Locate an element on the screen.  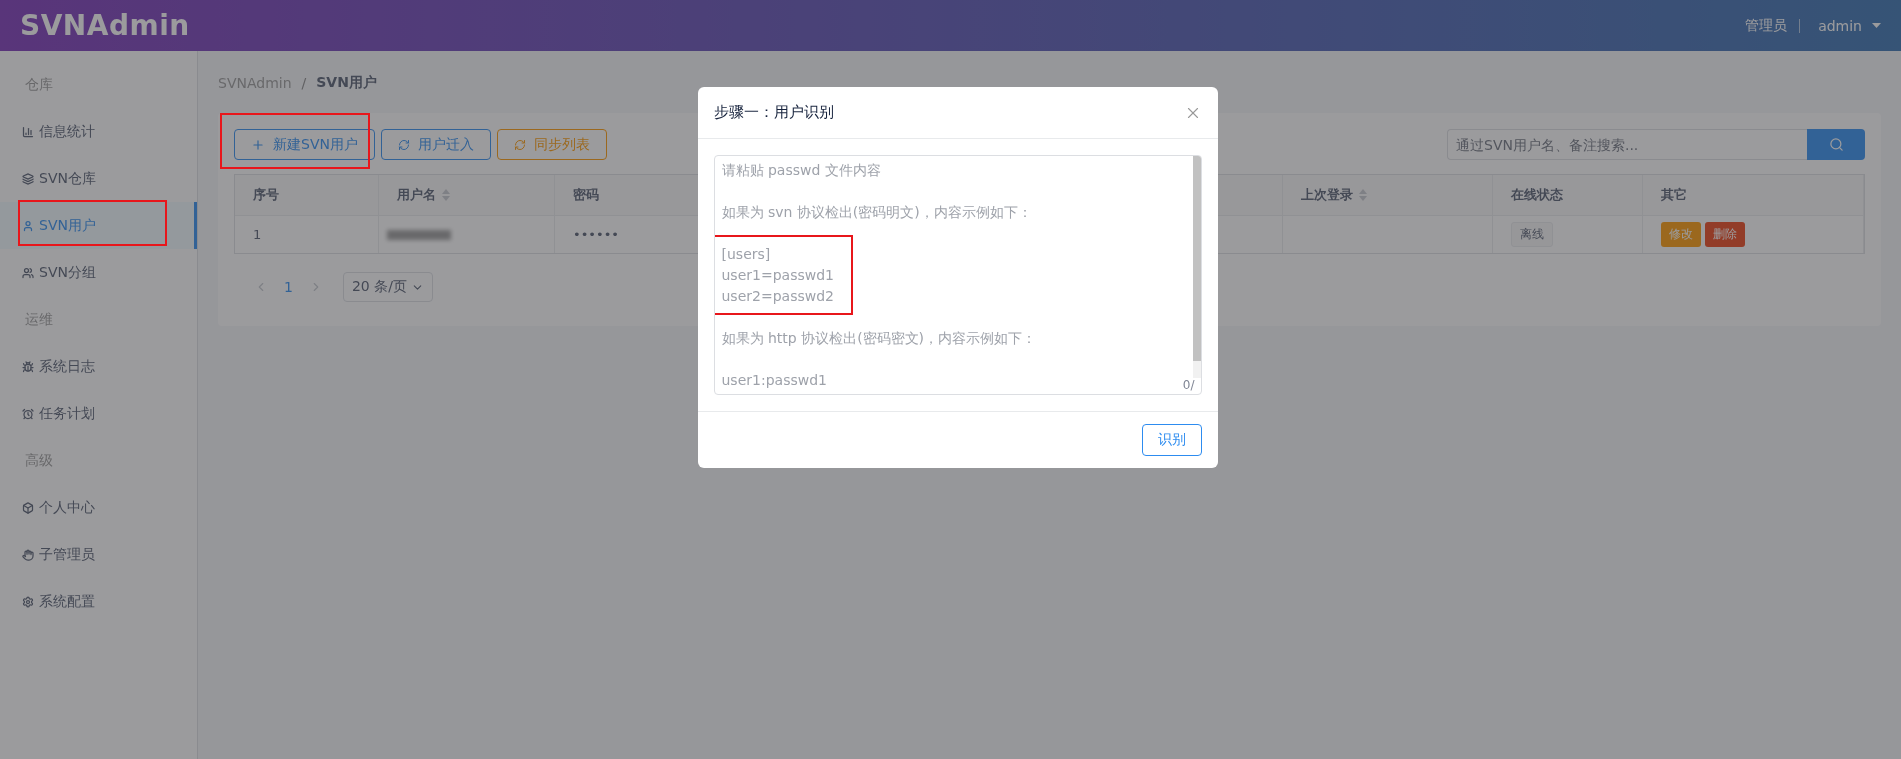
sidebar-item: SVN分组 is located at coordinates (98, 272).